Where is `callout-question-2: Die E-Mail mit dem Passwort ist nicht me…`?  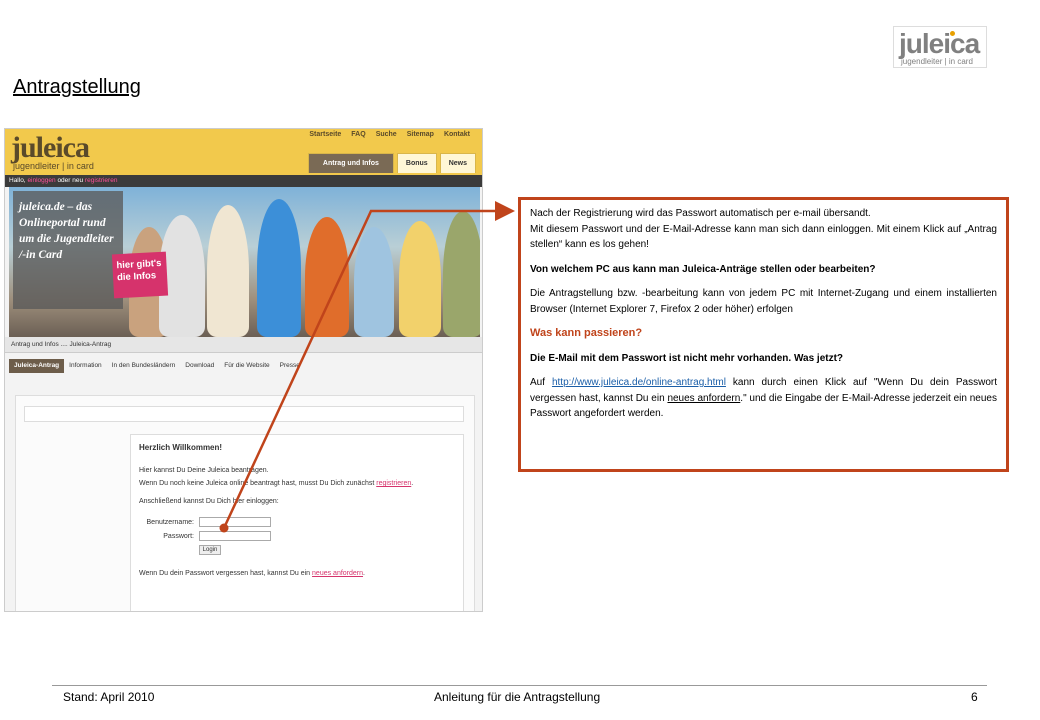
callout-question-2: Die E-Mail mit dem Passwort ist nicht me… is located at coordinates (687, 358).